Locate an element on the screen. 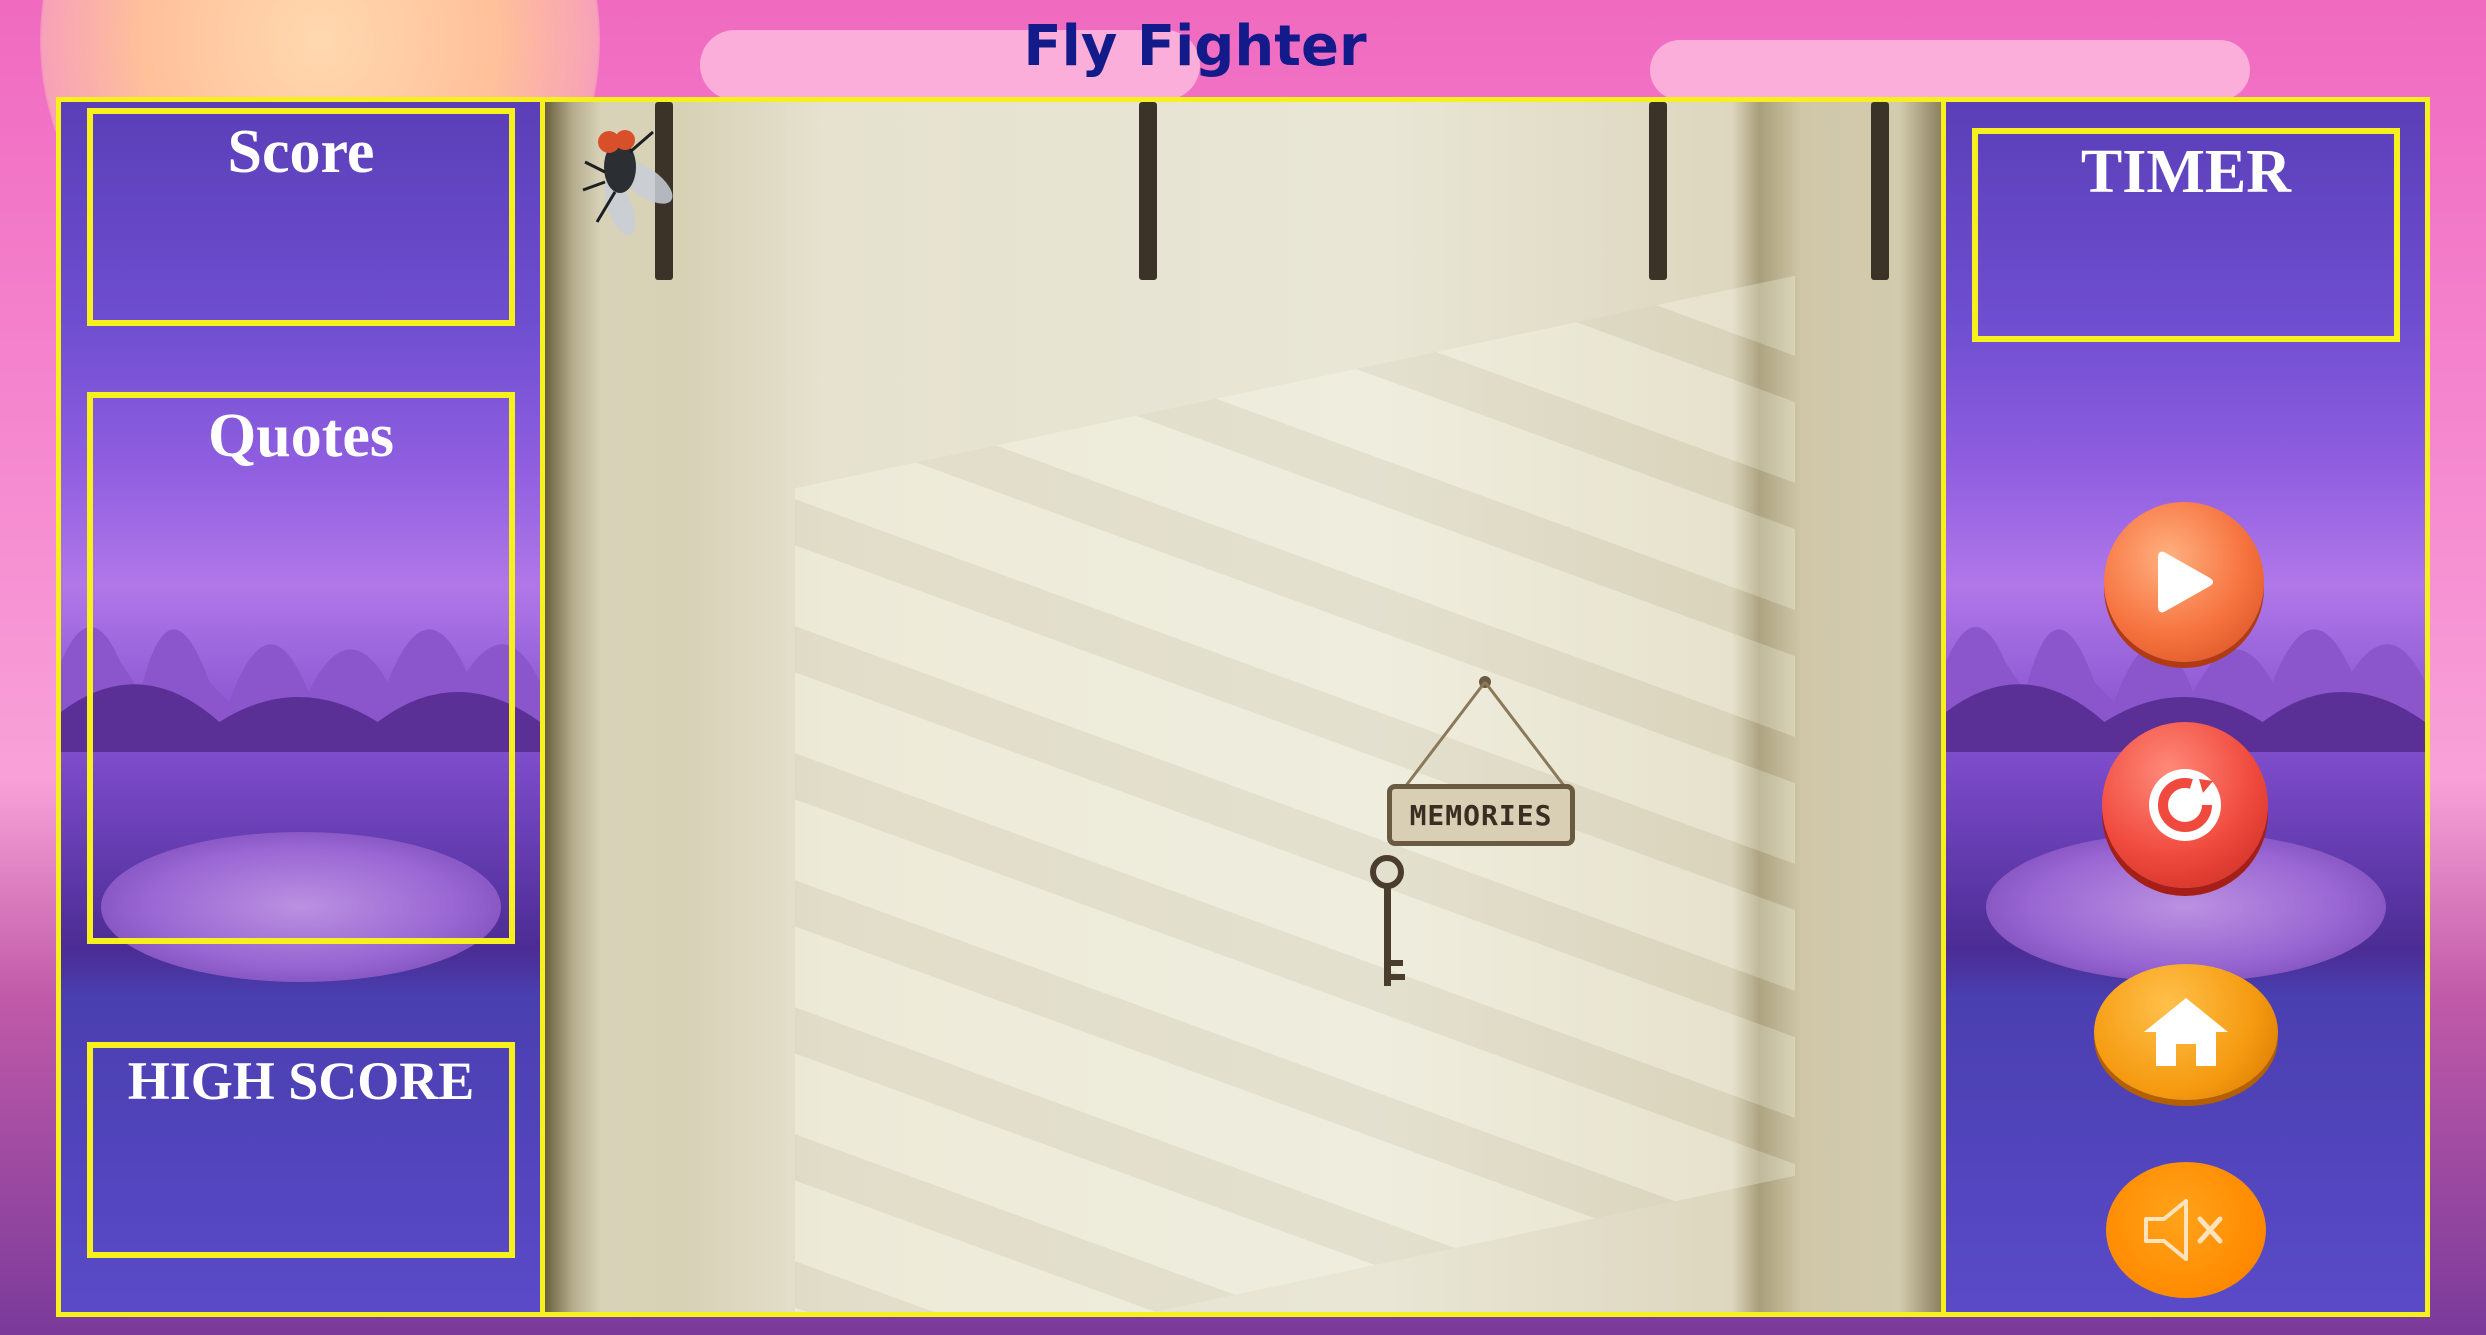 The image size is (2486, 1335). quotes-box: Quotes is located at coordinates (301, 668).